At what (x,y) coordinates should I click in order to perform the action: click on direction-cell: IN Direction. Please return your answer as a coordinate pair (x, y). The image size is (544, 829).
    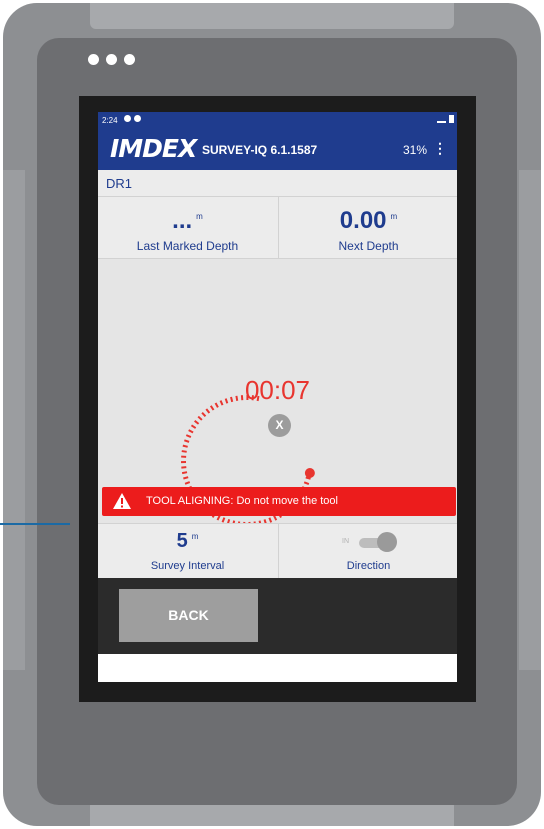
    Looking at the image, I should click on (367, 551).